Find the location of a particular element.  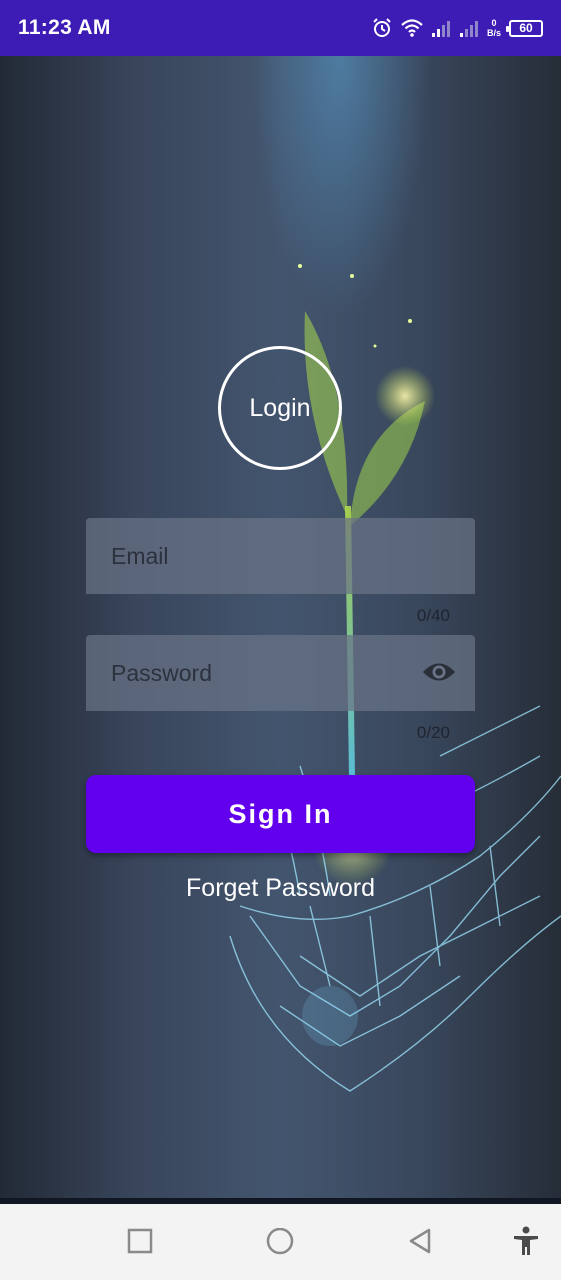

password-field-container is located at coordinates (280, 673).